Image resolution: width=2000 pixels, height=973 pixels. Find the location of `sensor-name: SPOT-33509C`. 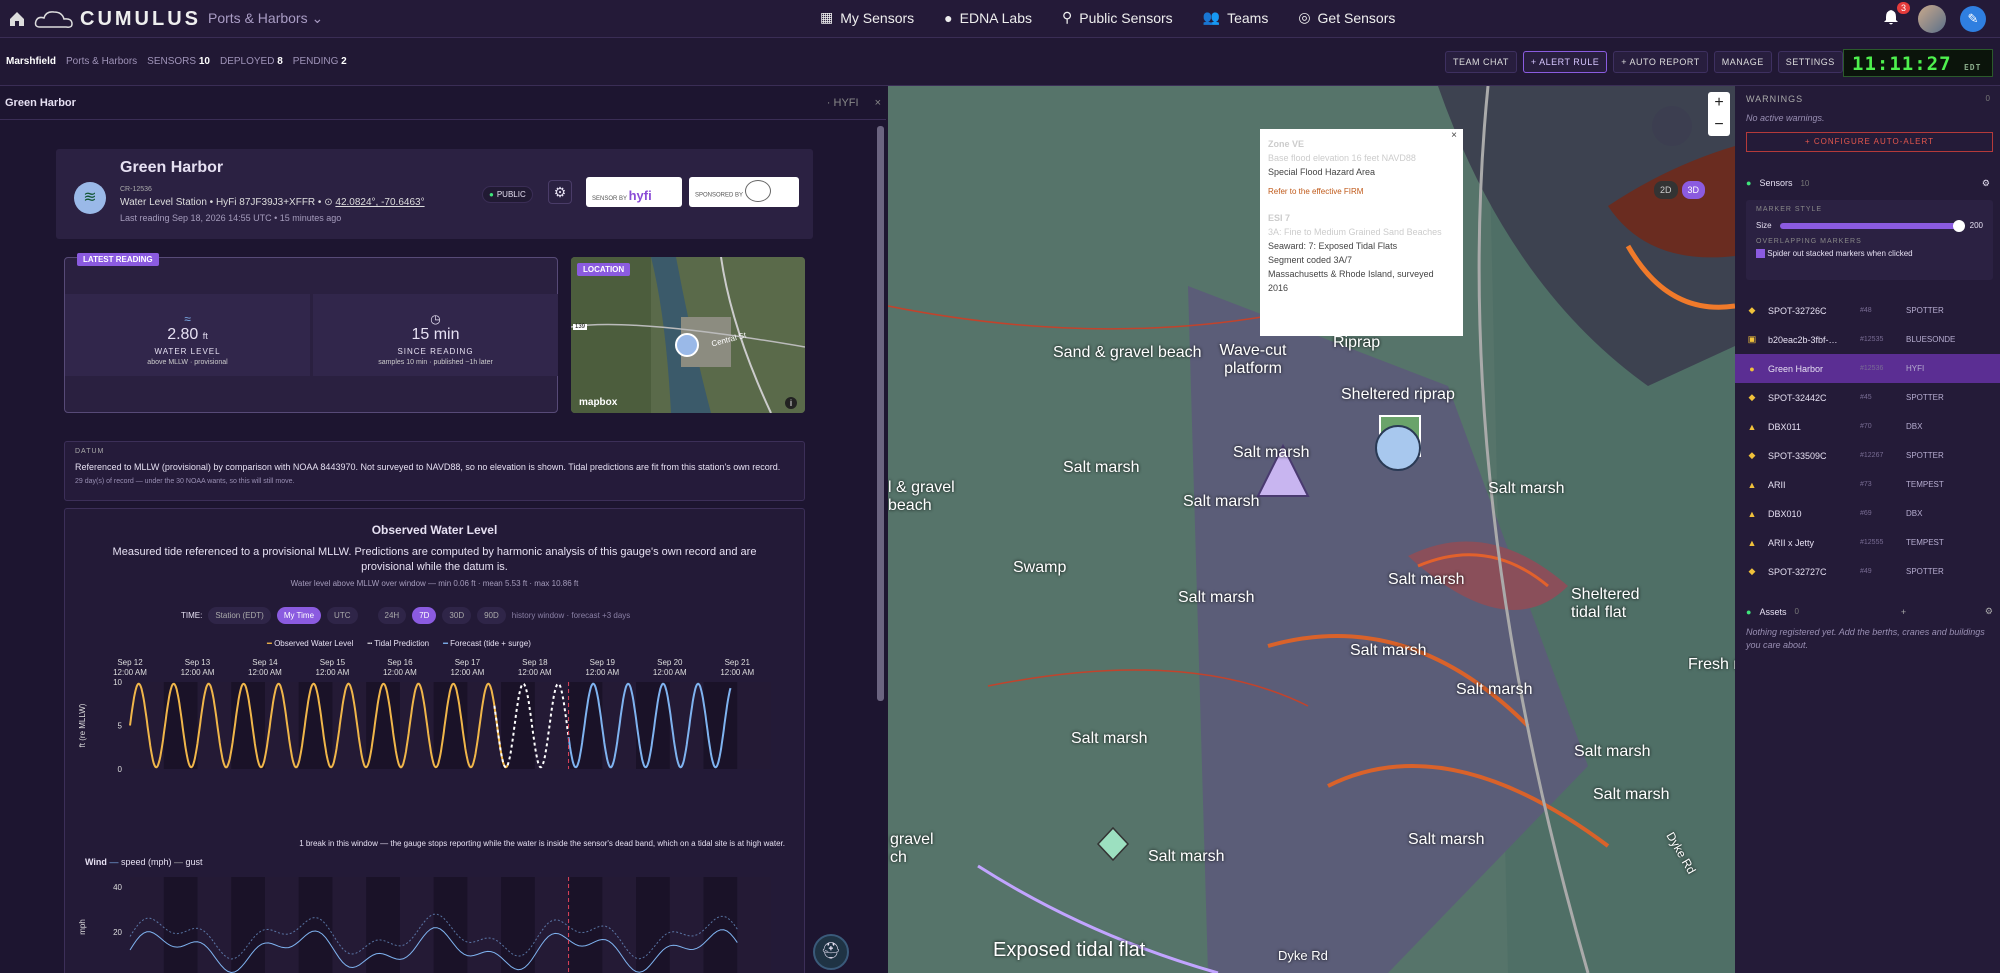

sensor-name: SPOT-33509C is located at coordinates (1797, 455).